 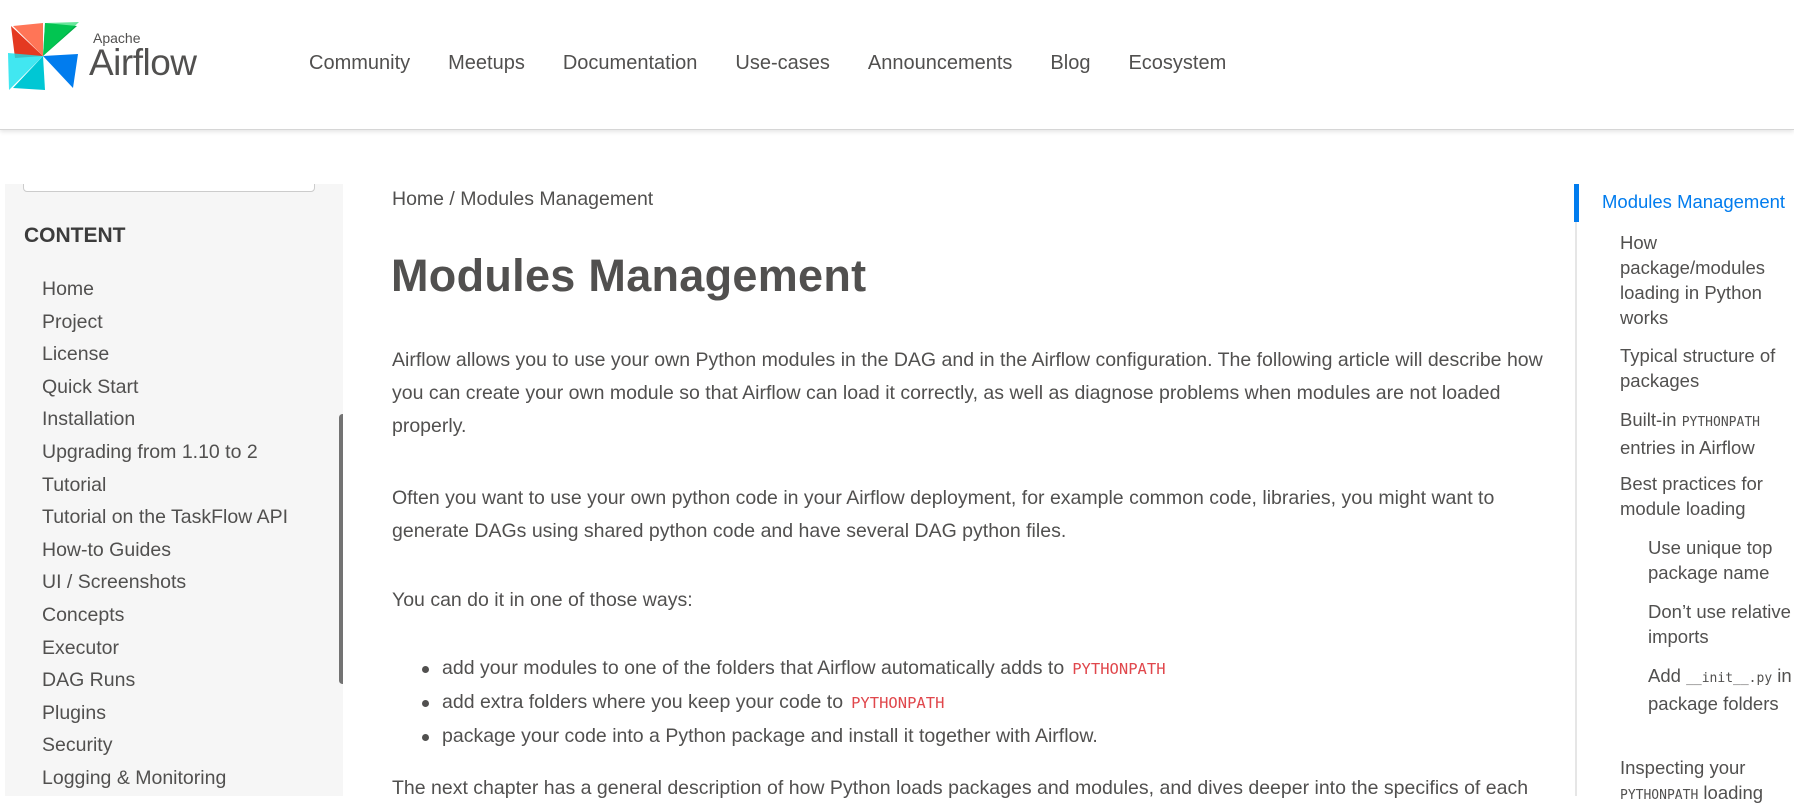 I want to click on sidebar-item-quick-start: Quick Start, so click(x=165, y=387).